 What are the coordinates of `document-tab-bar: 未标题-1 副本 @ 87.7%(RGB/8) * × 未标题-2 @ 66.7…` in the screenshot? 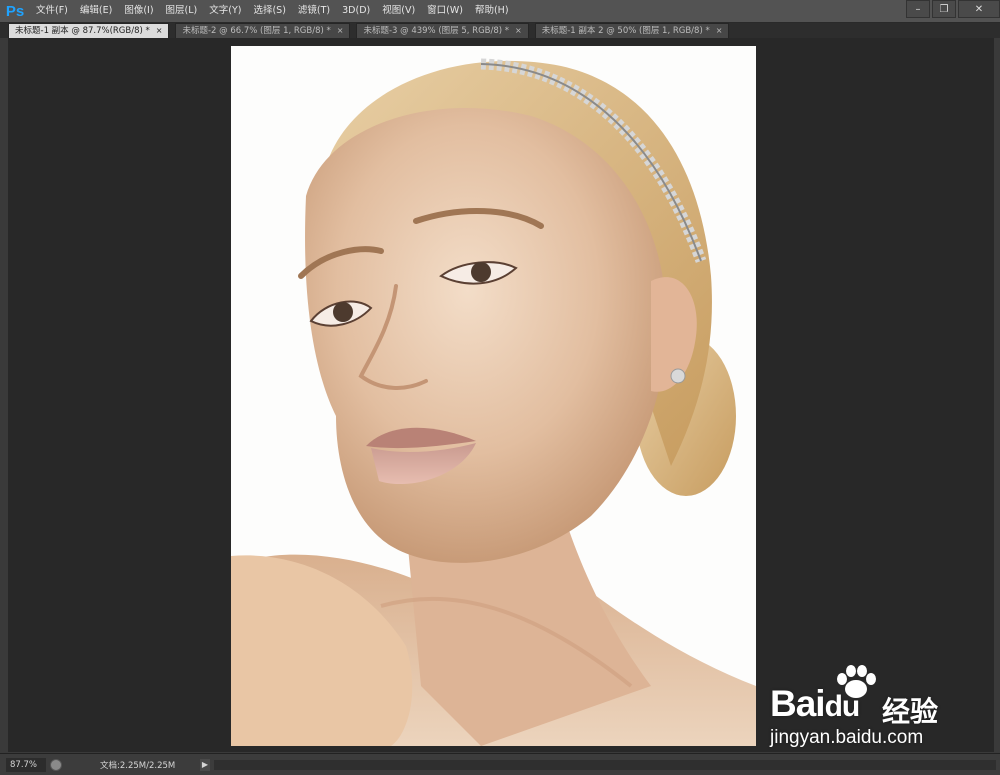 It's located at (500, 30).